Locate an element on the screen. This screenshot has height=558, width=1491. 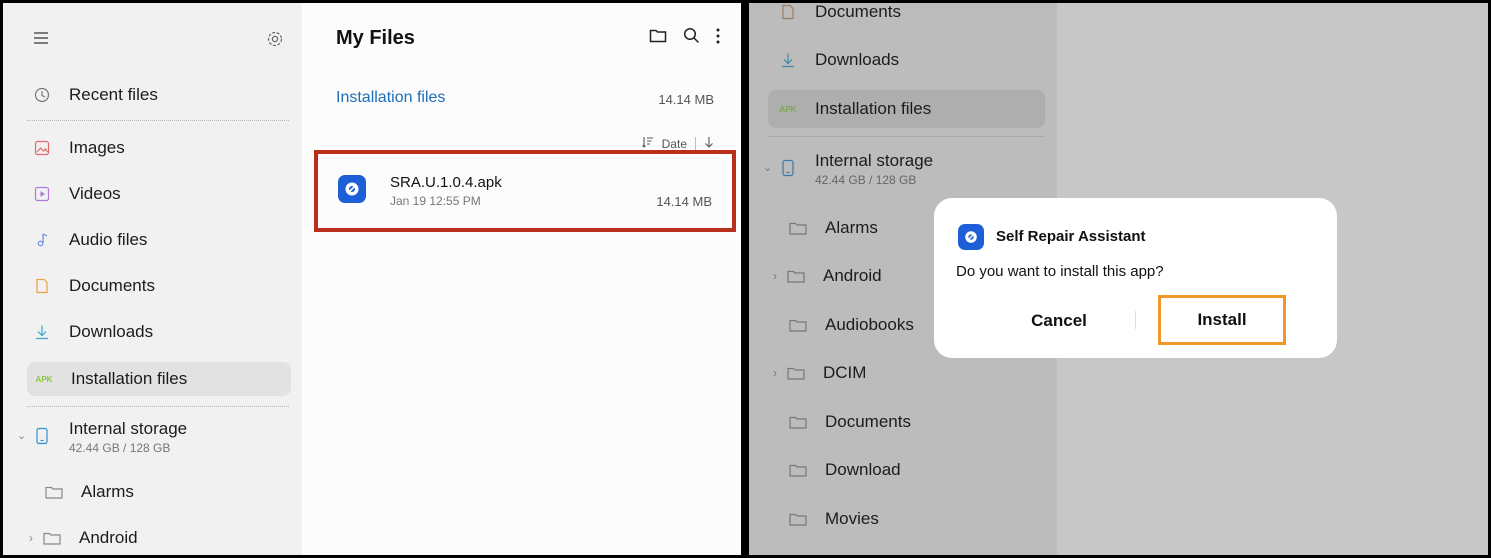
sidebar-item-label: Installation files is located at coordinates (873, 108).